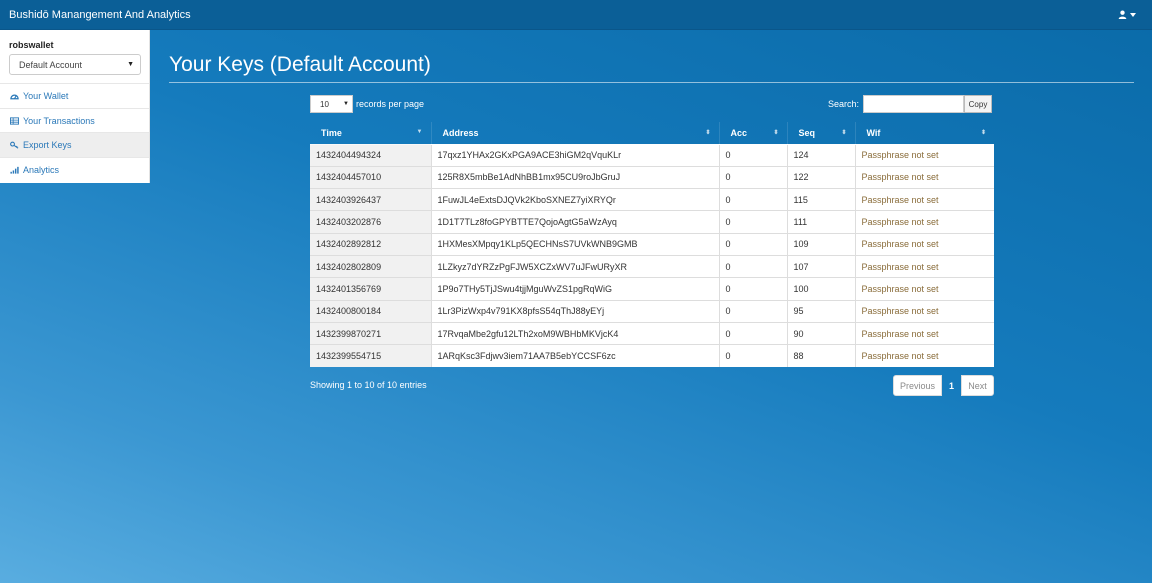 The height and width of the screenshot is (583, 1152). I want to click on cell-time: 1432399870271, so click(370, 333).